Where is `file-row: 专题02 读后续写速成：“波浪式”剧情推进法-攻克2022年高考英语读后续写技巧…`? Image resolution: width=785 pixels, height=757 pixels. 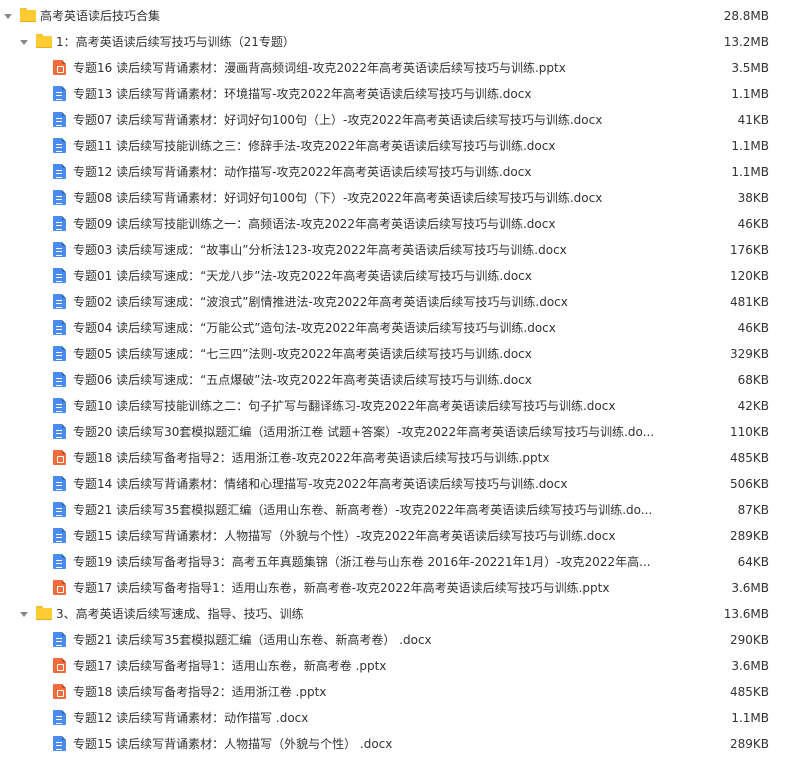
file-row: 专题02 读后续写速成：“波浪式”剧情推进法-攻克2022年高考英语读后续写技巧… is located at coordinates (392, 302).